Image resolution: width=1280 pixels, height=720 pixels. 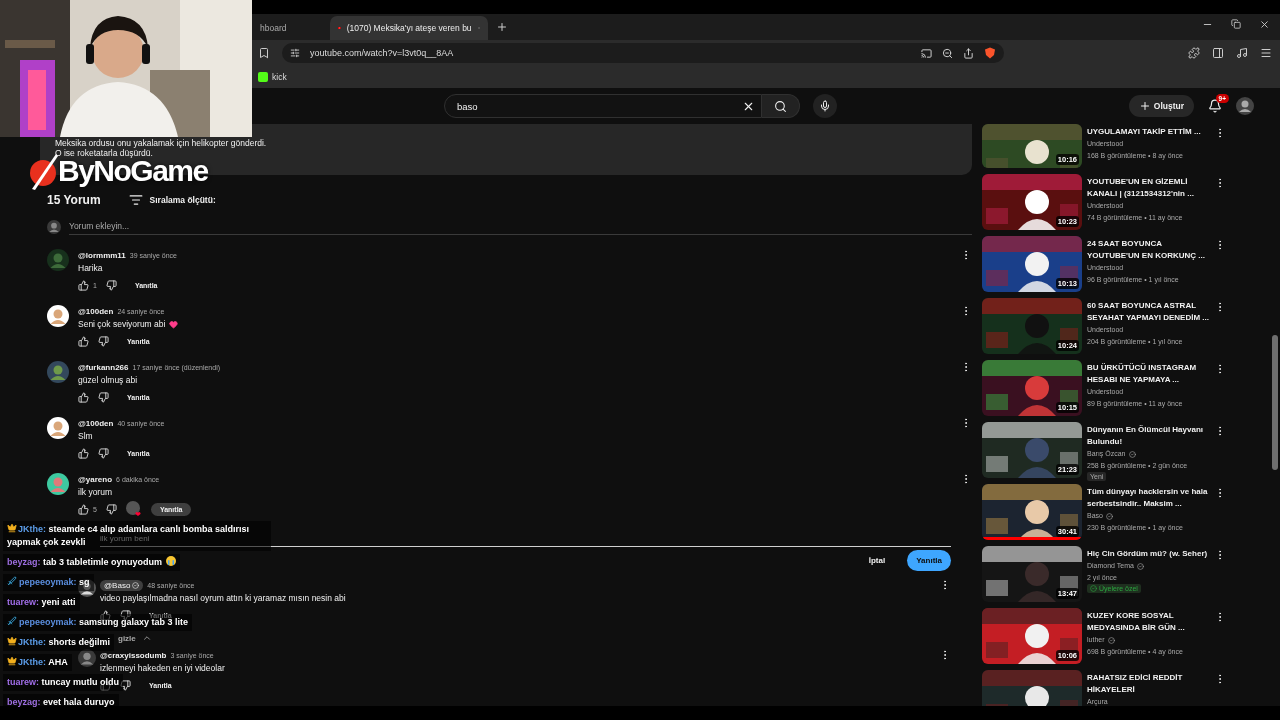 I want to click on logo-icon, so click(x=44, y=171).